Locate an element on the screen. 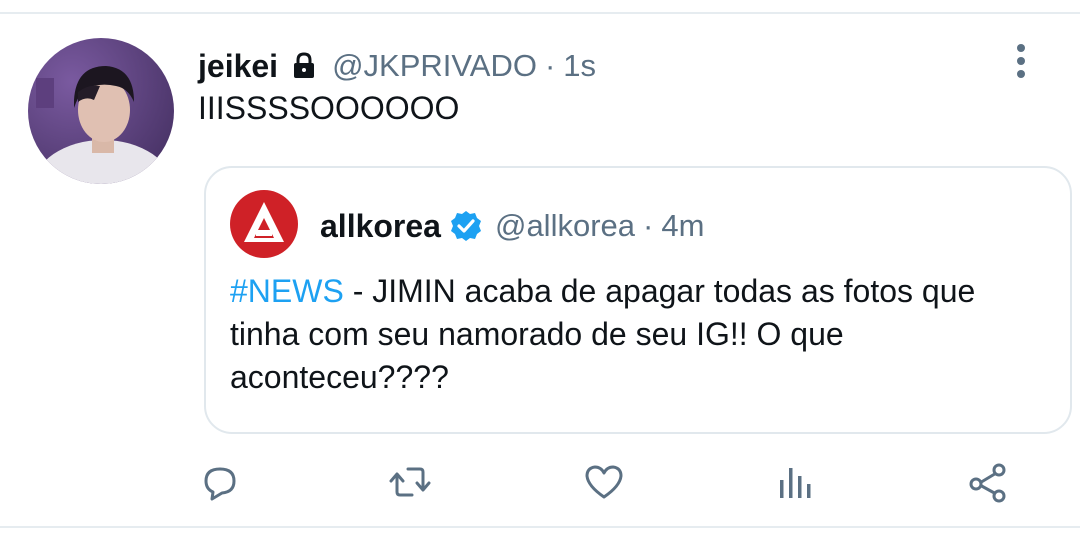  like-icon is located at coordinates (604, 482).